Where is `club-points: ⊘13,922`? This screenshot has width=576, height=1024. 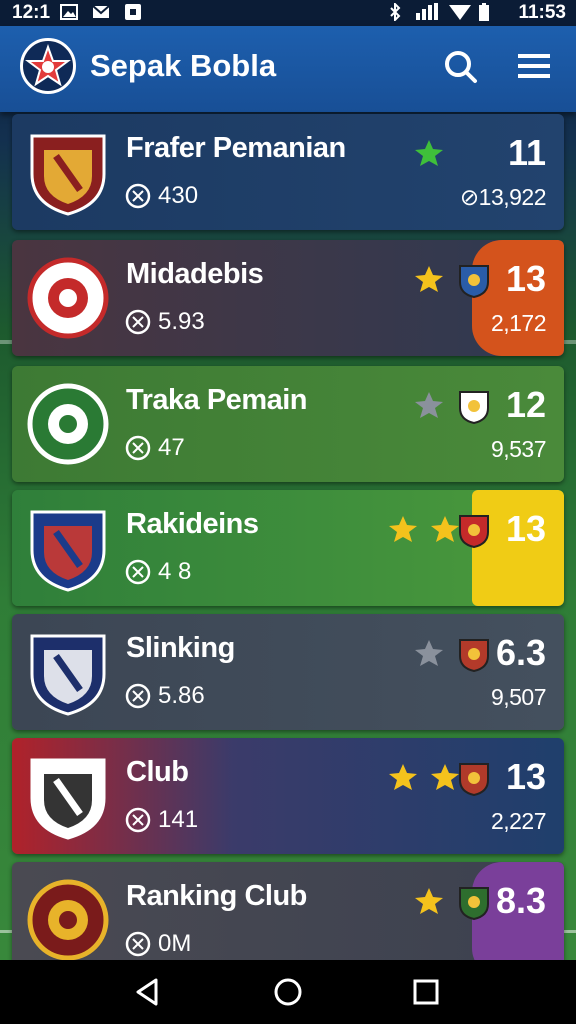
club-points: ⊘13,922 is located at coordinates (503, 197).